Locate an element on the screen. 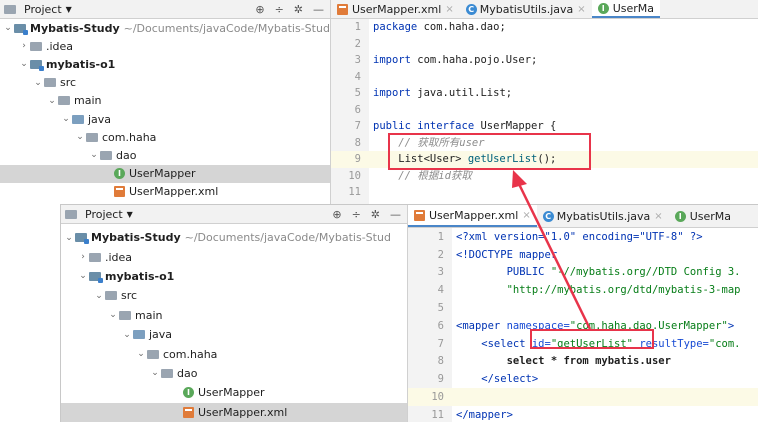  tab-label: UserMa is located at coordinates (633, 8).